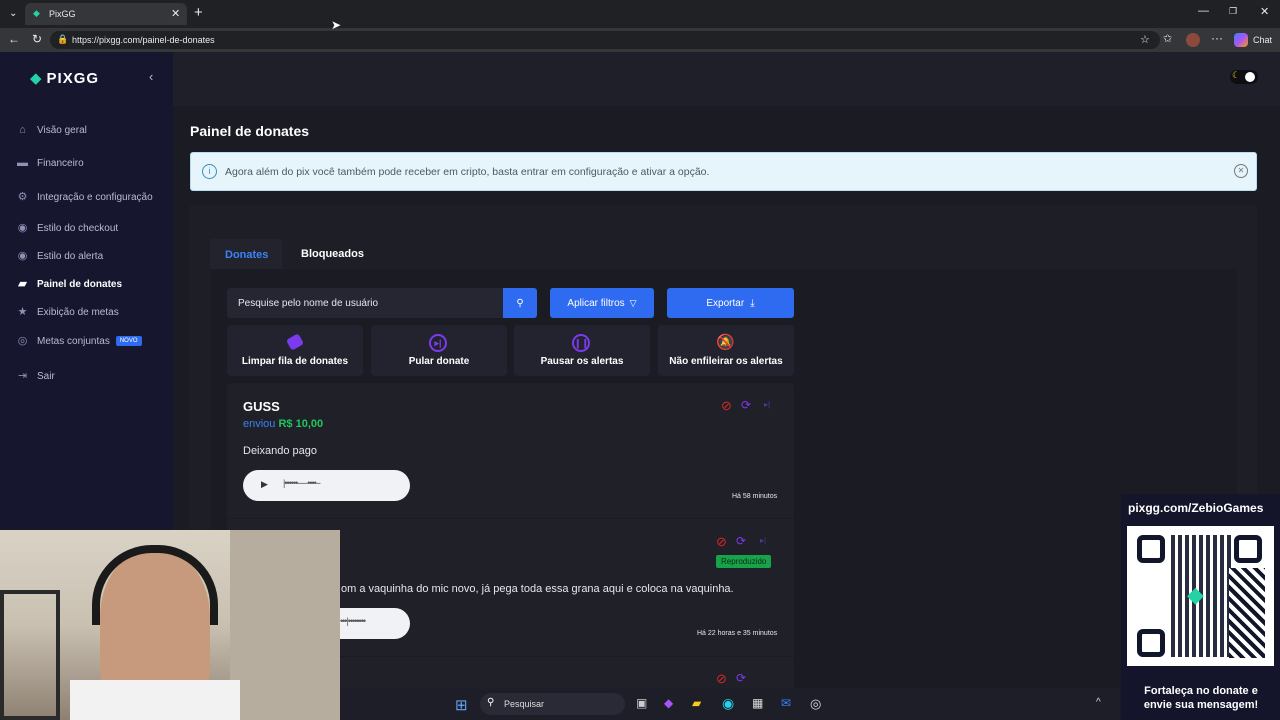  I want to click on wallet-icon: ▬, so click(22, 162).